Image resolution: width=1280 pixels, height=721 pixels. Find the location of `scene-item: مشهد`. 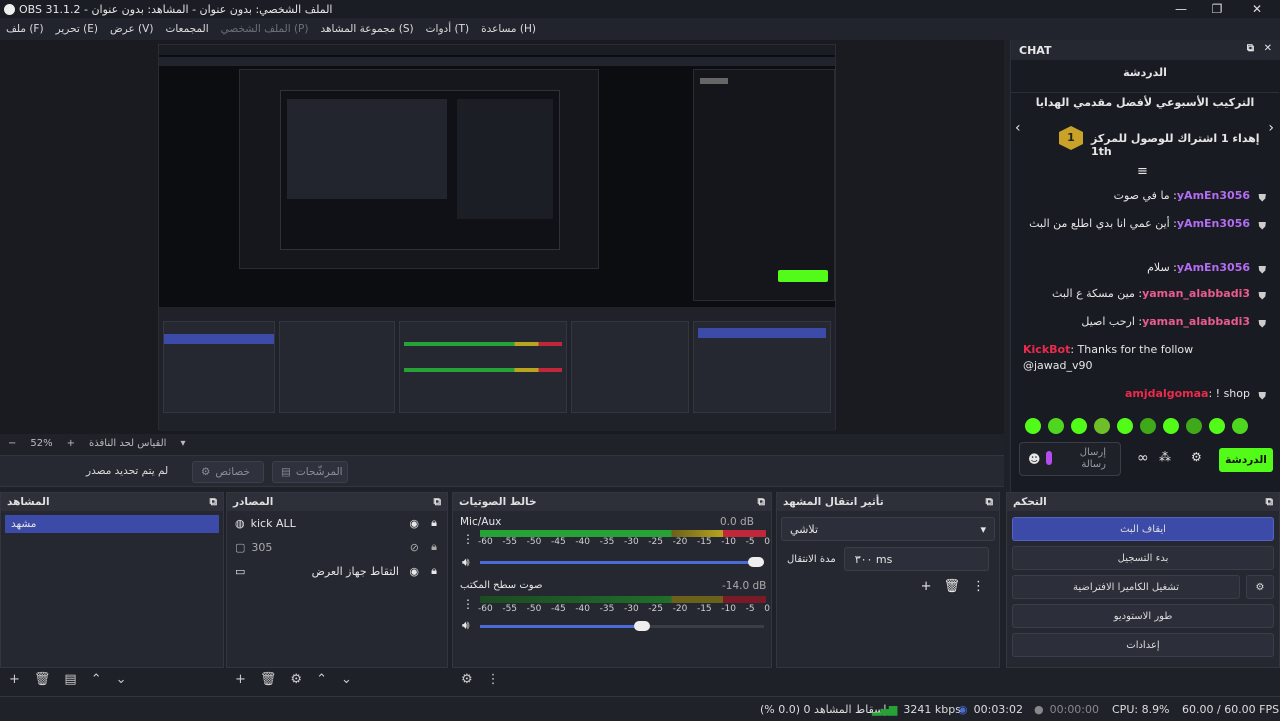

scene-item: مشهد is located at coordinates (112, 524).